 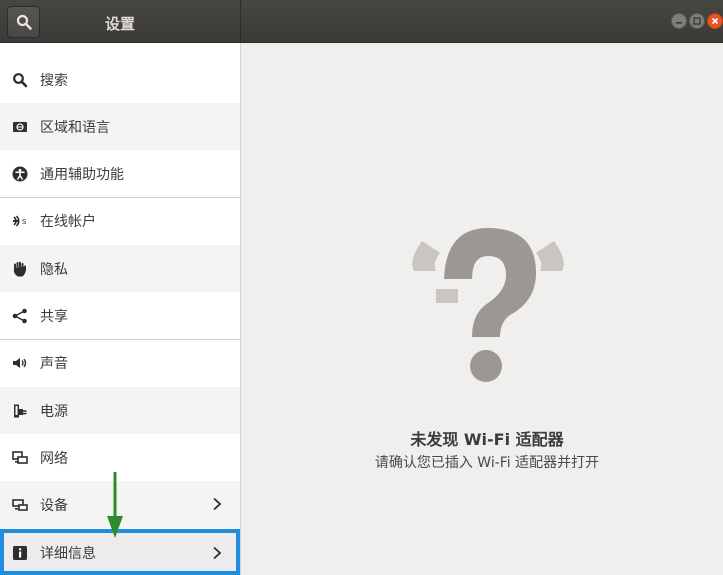 I want to click on sidebar-item-label: 区域和语言, so click(x=75, y=127).